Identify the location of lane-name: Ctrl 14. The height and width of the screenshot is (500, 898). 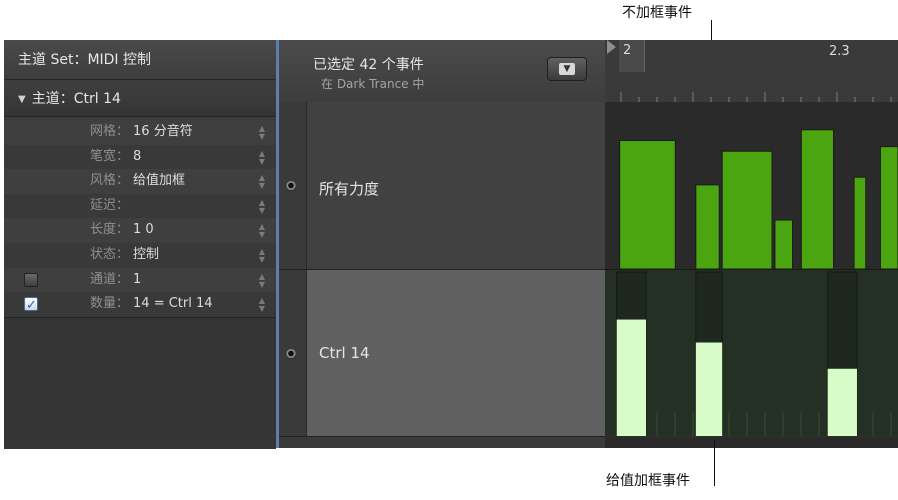
(344, 353).